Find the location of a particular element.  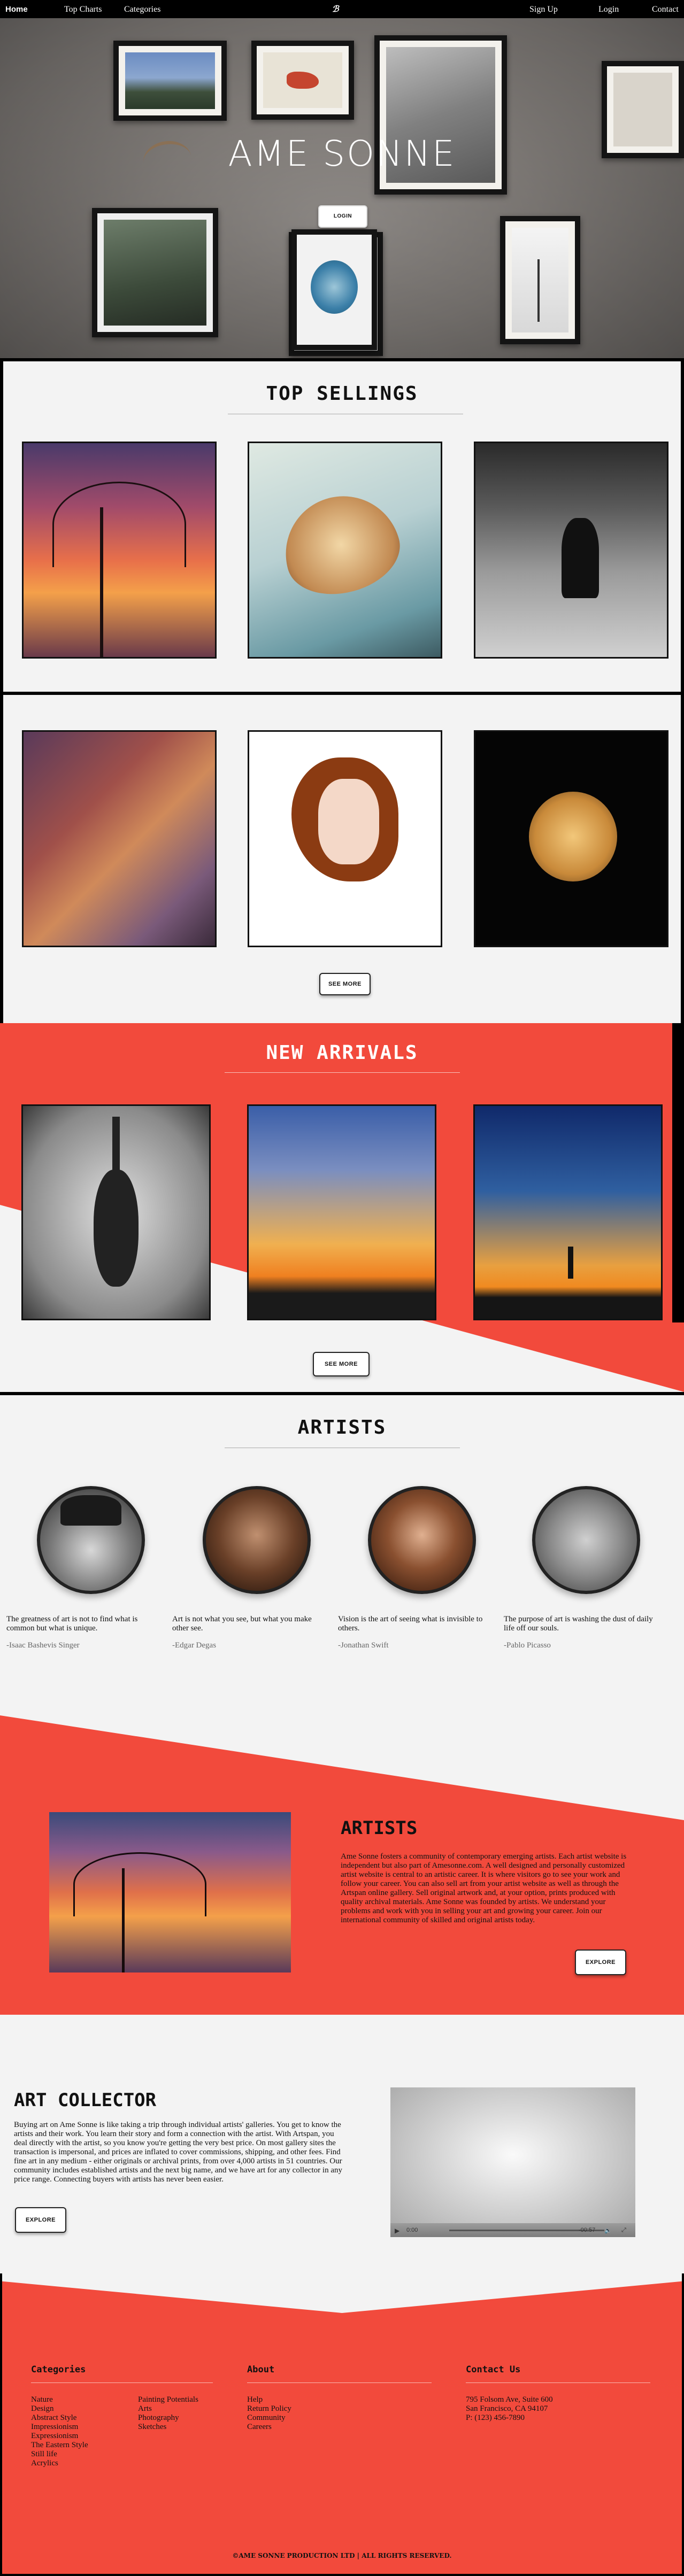

artwork-autumn-leaves is located at coordinates (120, 839).